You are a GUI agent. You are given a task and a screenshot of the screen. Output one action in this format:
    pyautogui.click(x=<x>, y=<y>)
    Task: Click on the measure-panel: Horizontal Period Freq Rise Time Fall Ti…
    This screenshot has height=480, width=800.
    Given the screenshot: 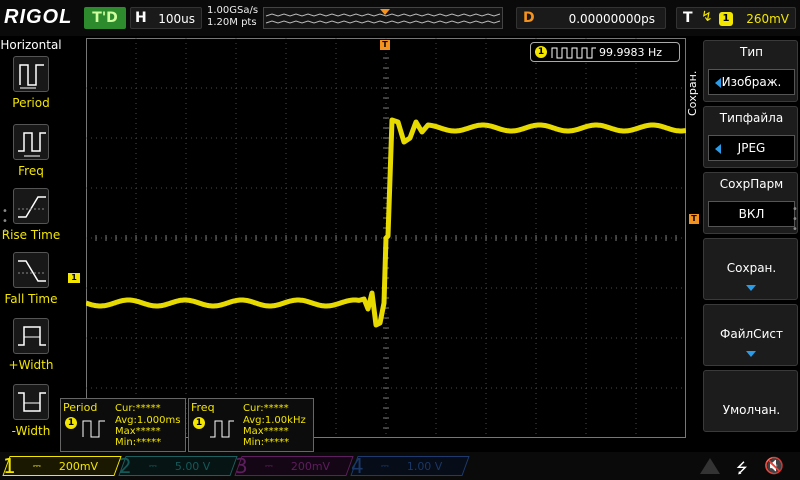 What is the action you would take?
    pyautogui.click(x=31, y=245)
    